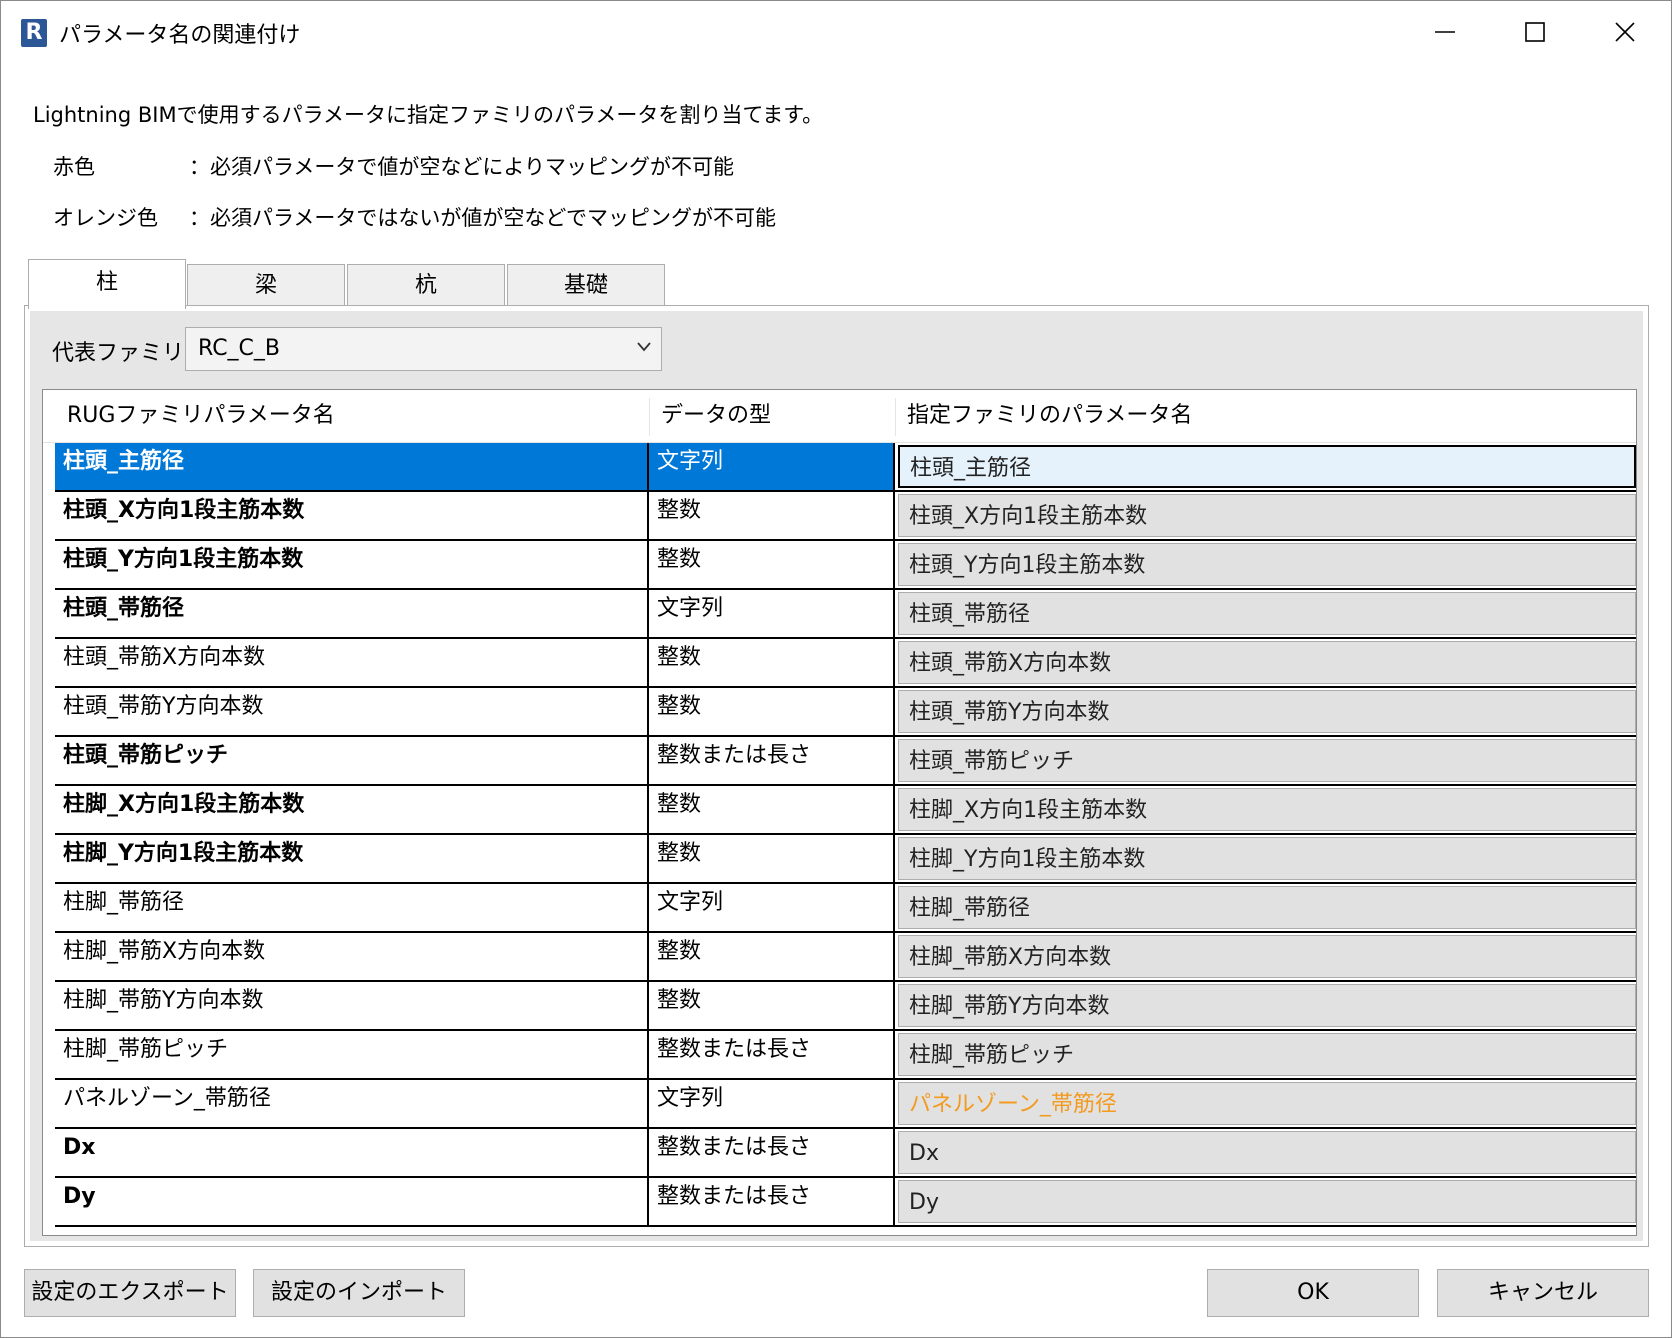  I want to click on minimize-icon, so click(1445, 32).